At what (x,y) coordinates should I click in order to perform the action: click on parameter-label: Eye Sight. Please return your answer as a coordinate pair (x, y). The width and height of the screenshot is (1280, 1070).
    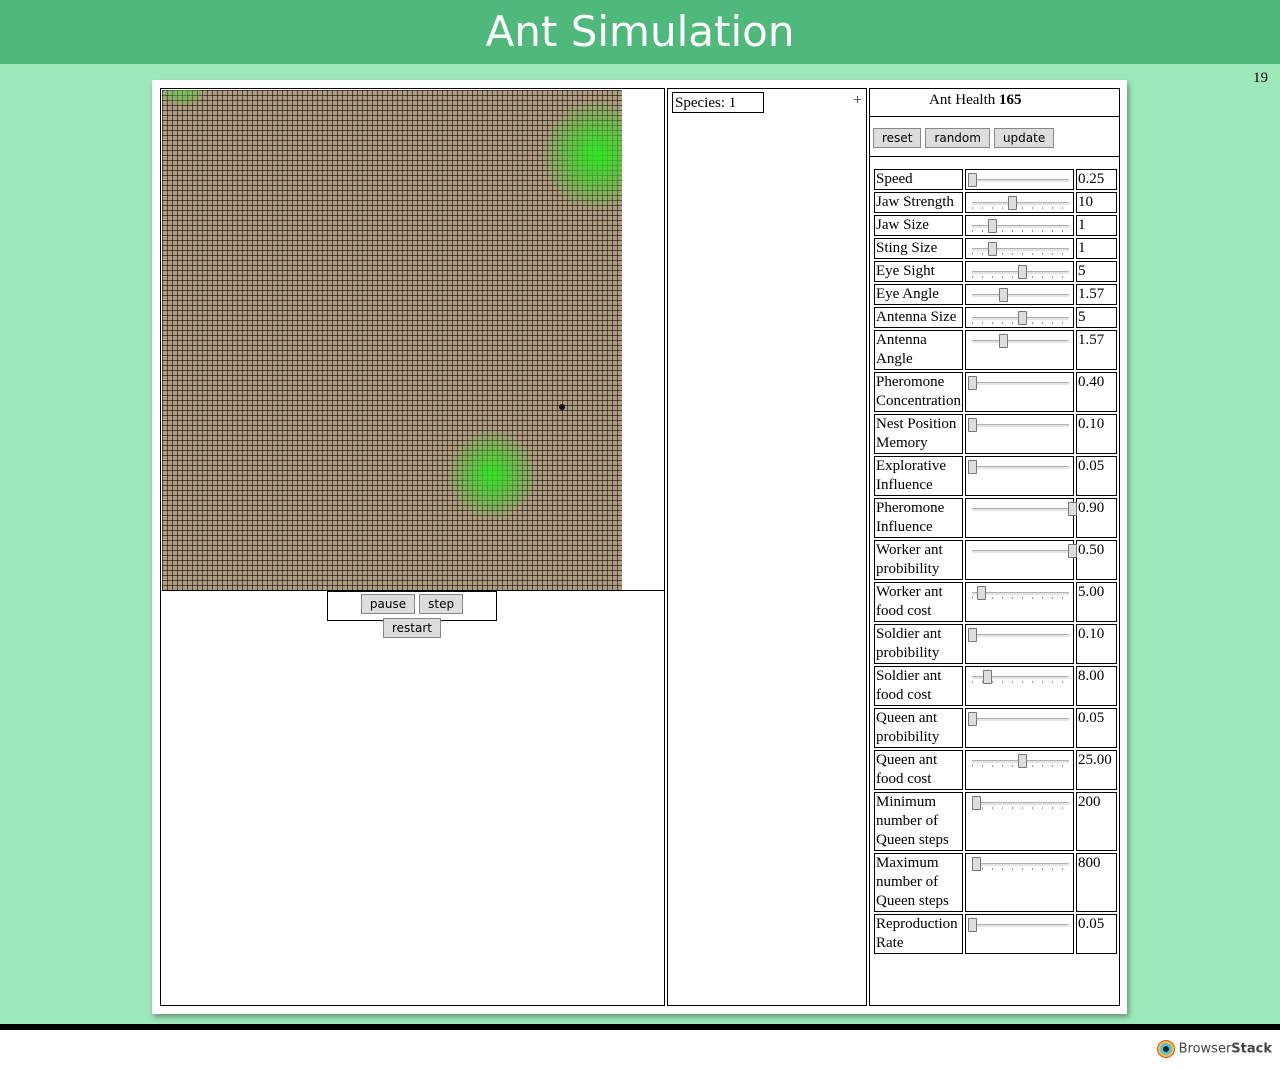
    Looking at the image, I should click on (918, 271).